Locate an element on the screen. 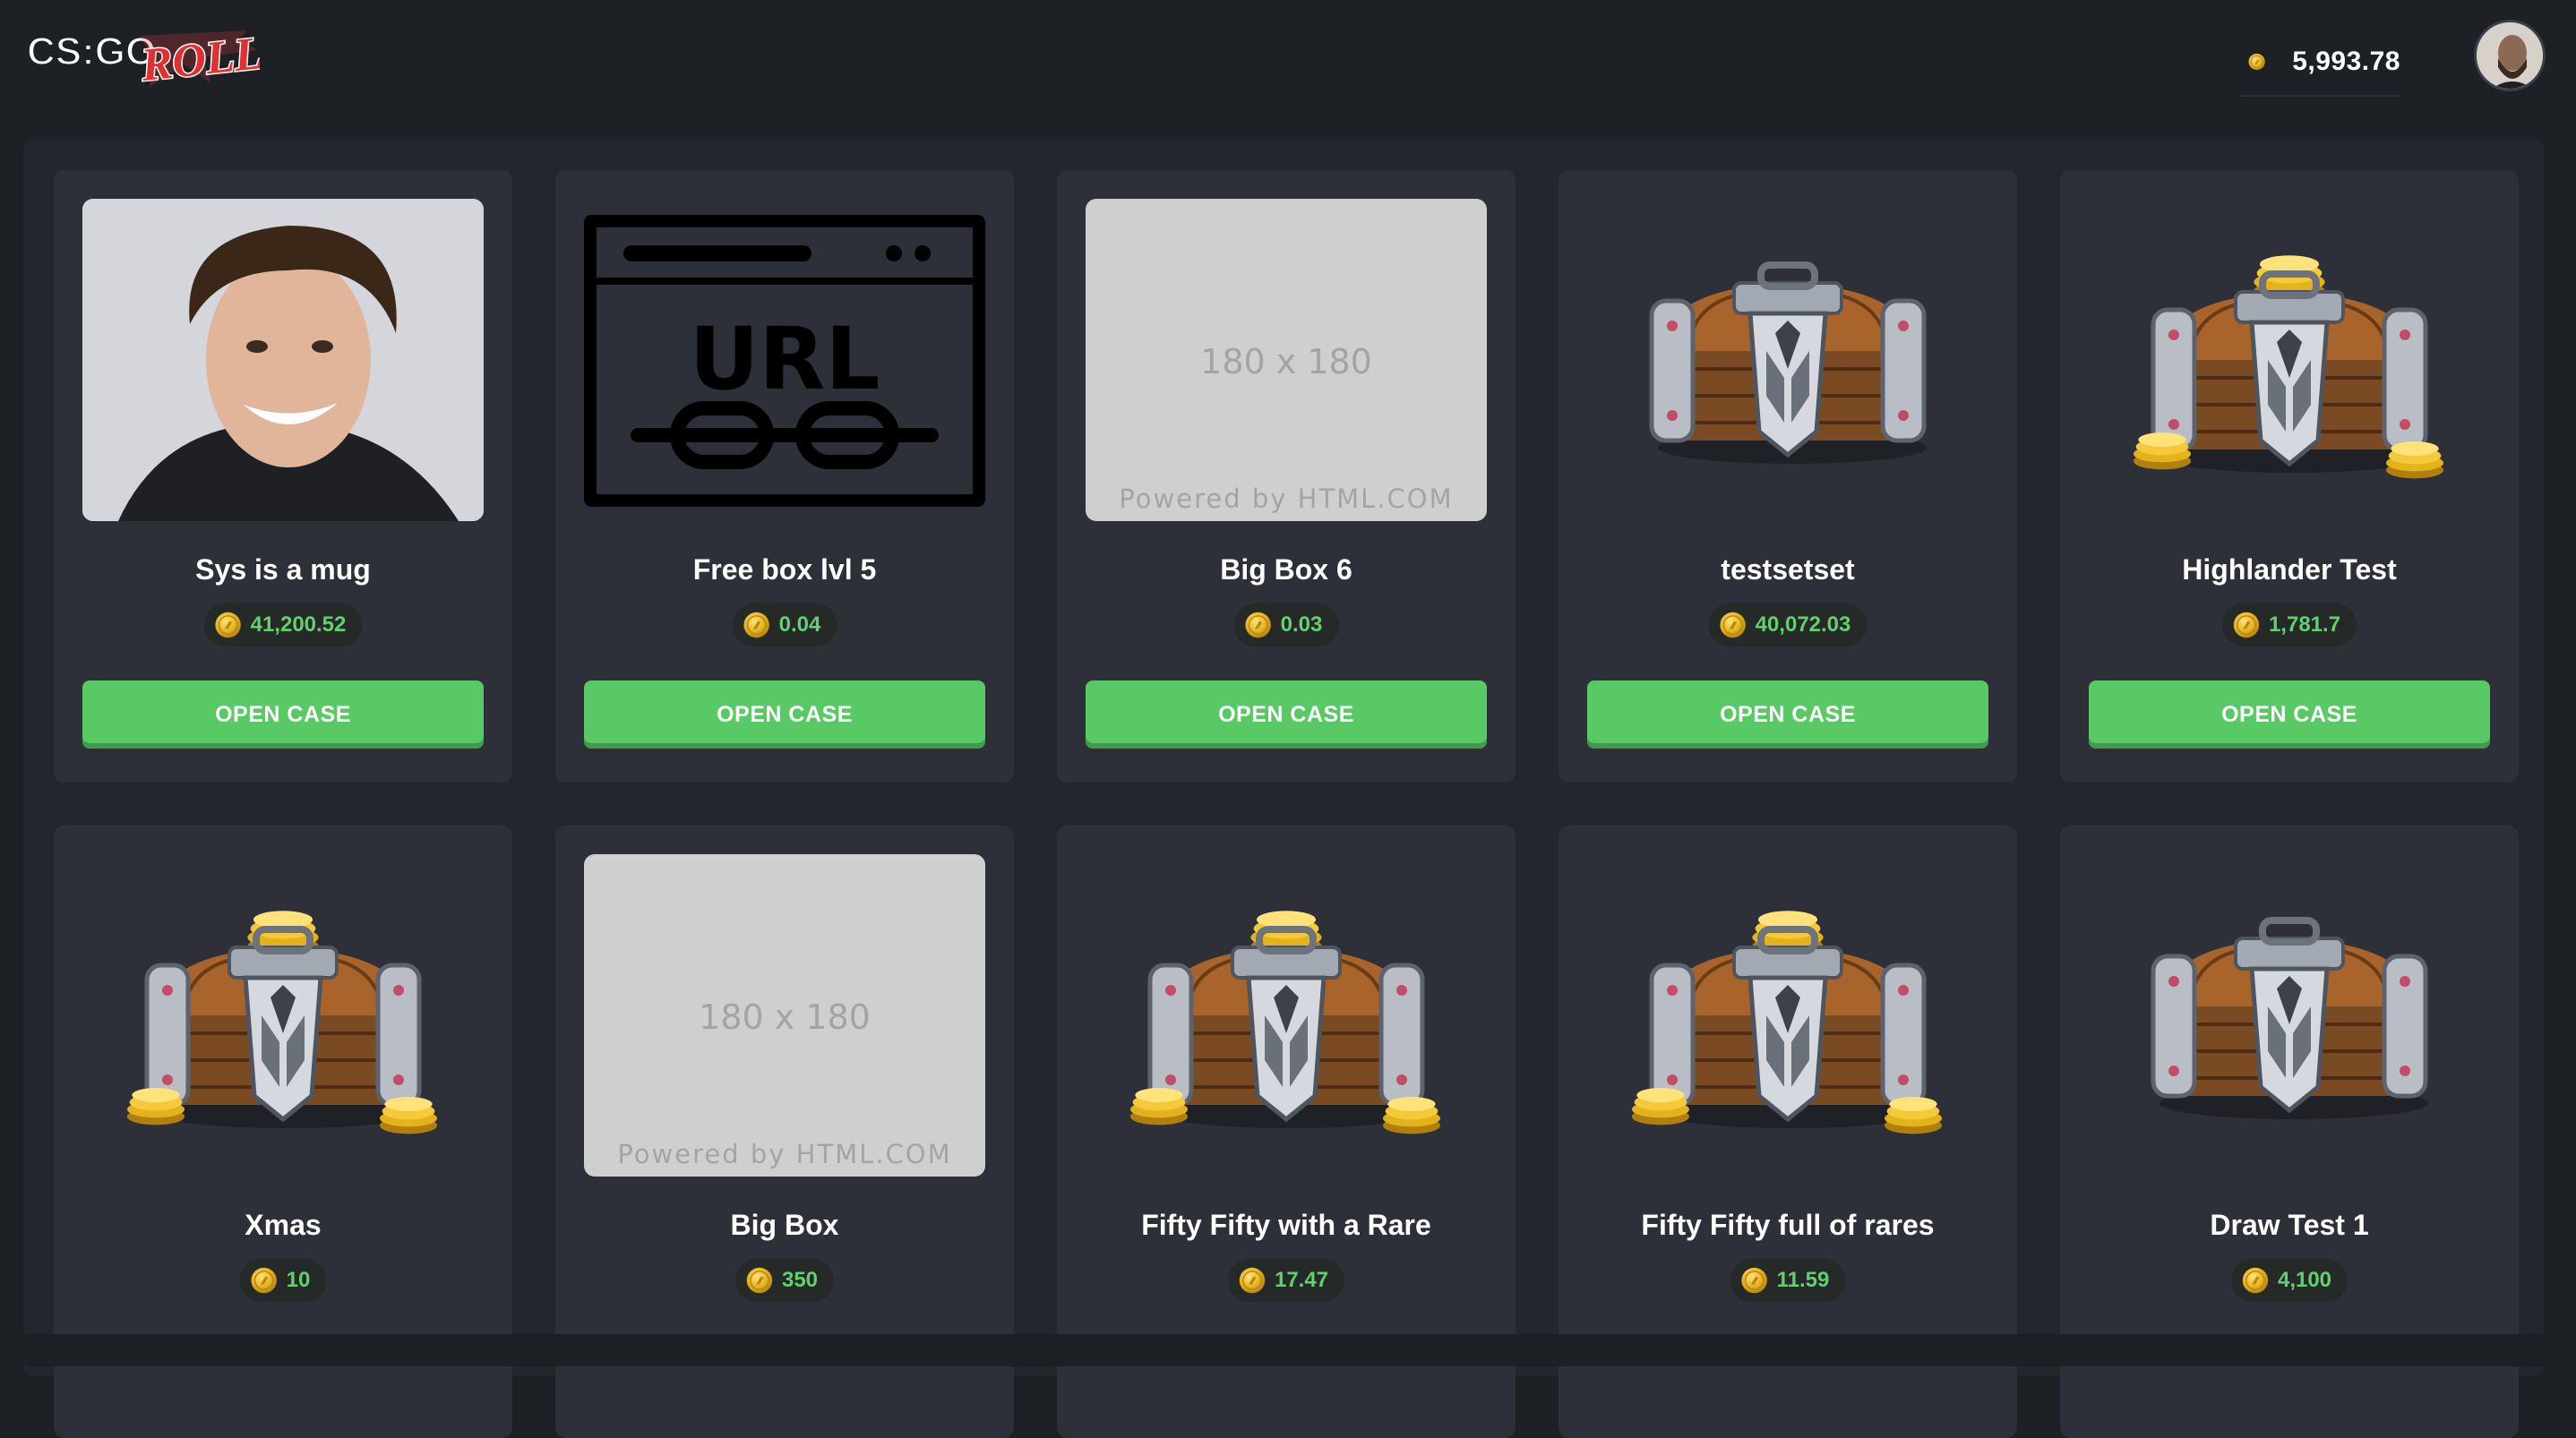 This screenshot has height=1438, width=2576. case-price-value: 41,200.52 is located at coordinates (298, 624).